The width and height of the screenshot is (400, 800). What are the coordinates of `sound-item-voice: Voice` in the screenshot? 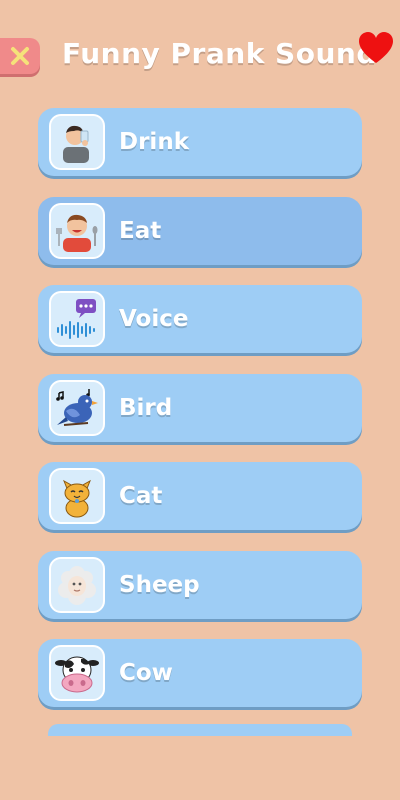 It's located at (200, 319).